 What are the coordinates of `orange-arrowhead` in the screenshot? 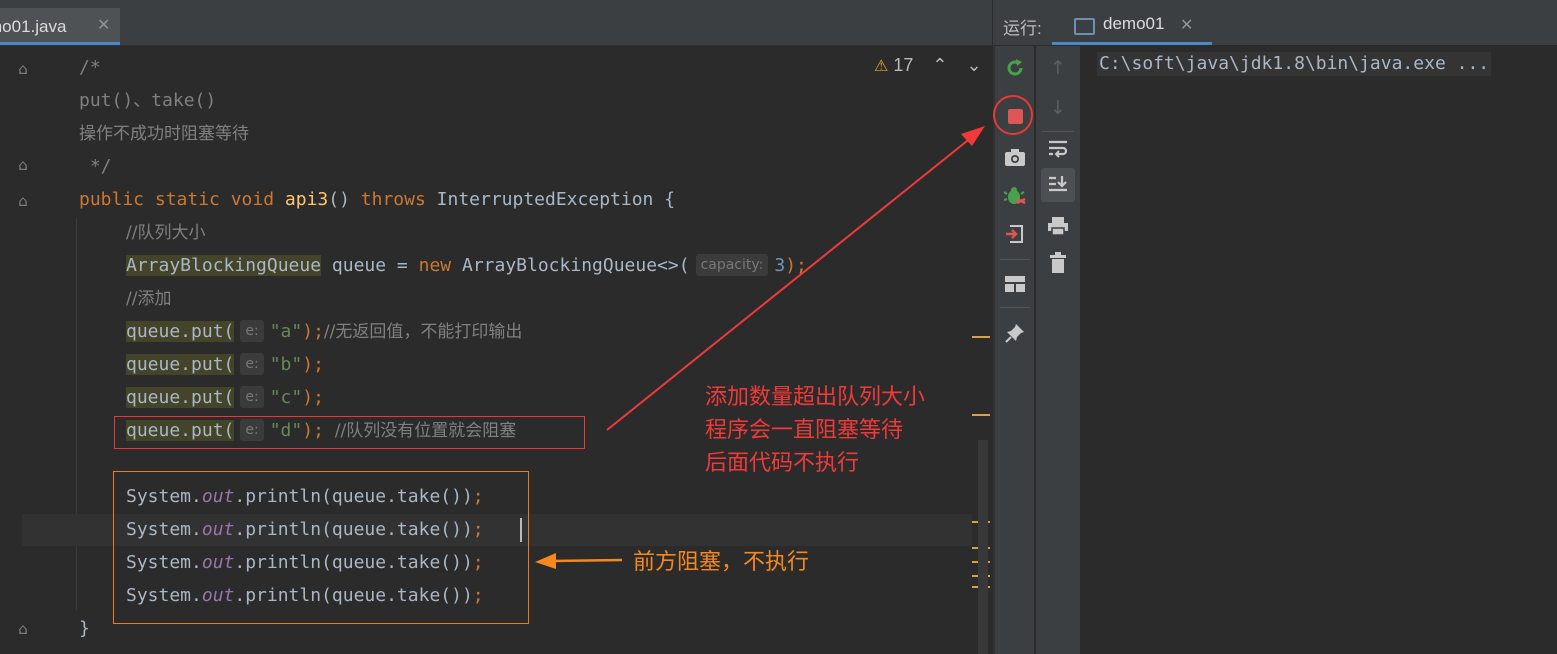 It's located at (545, 561).